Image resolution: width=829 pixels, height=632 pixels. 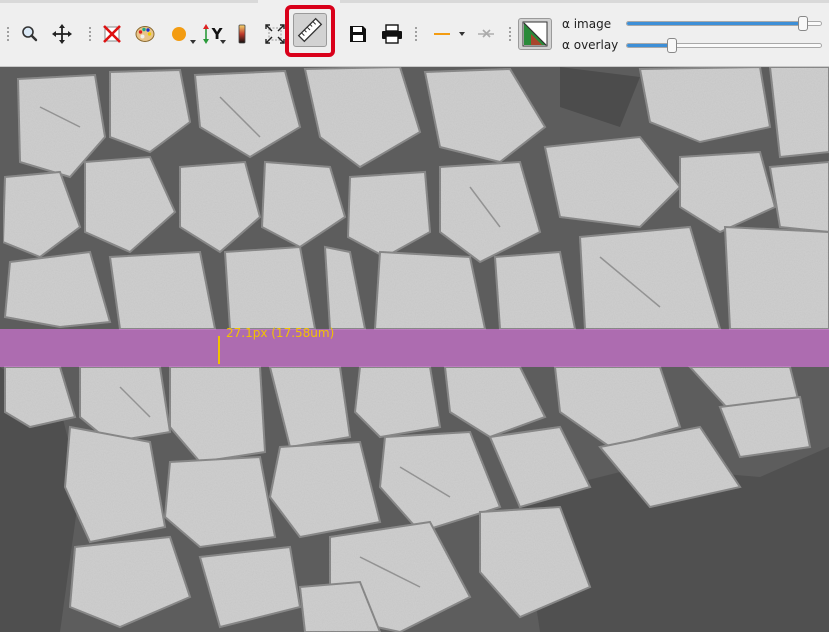 I want to click on palette-button, so click(x=145, y=34).